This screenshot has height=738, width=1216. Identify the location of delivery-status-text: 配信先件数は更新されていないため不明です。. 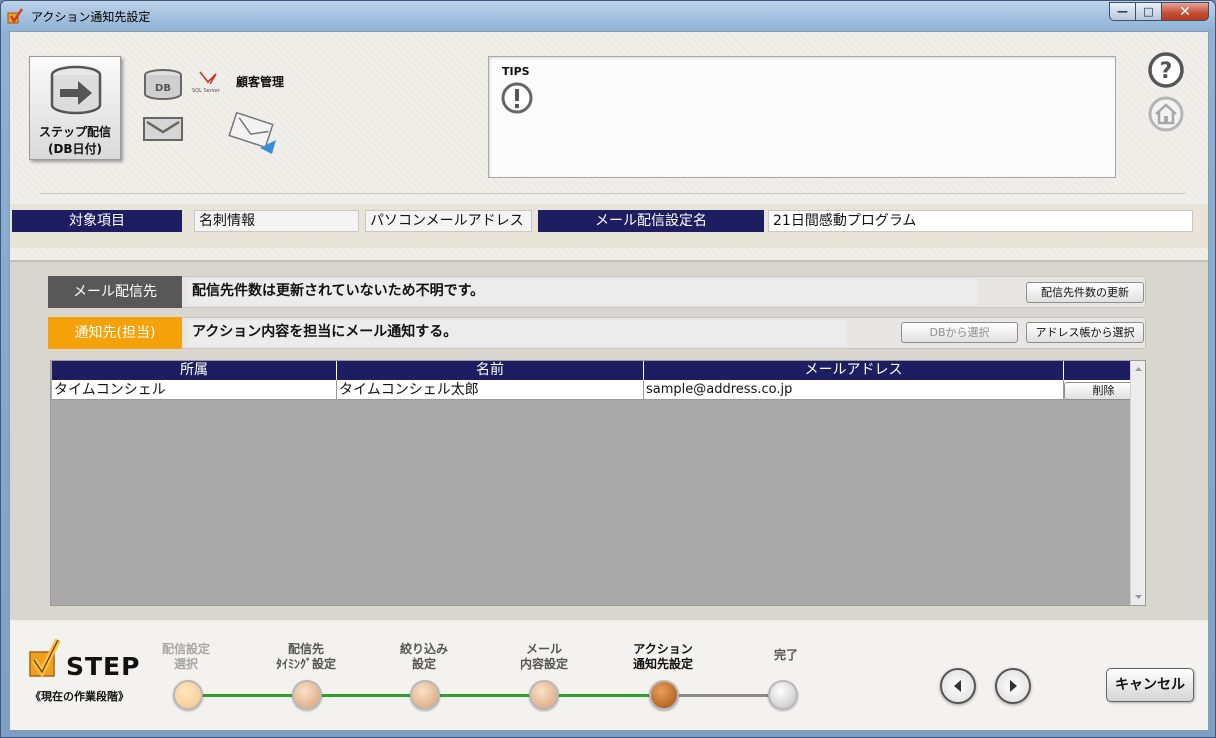
(583, 292).